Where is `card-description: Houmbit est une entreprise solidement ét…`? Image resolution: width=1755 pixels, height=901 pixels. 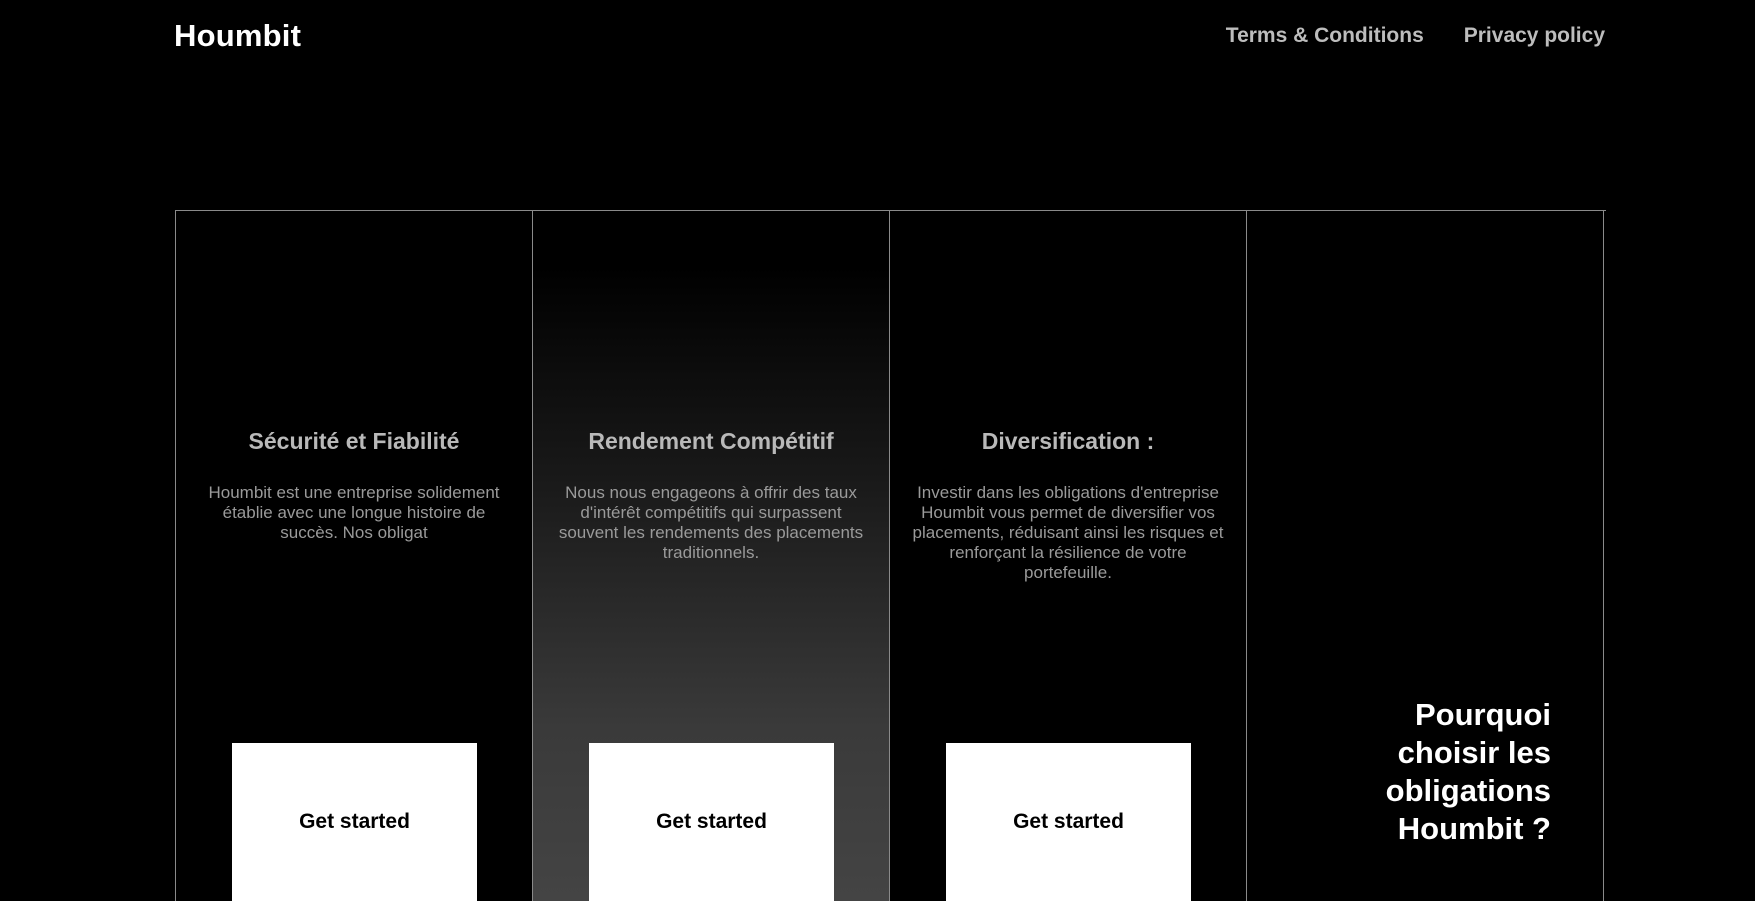 card-description: Houmbit est une entreprise solidement ét… is located at coordinates (354, 512).